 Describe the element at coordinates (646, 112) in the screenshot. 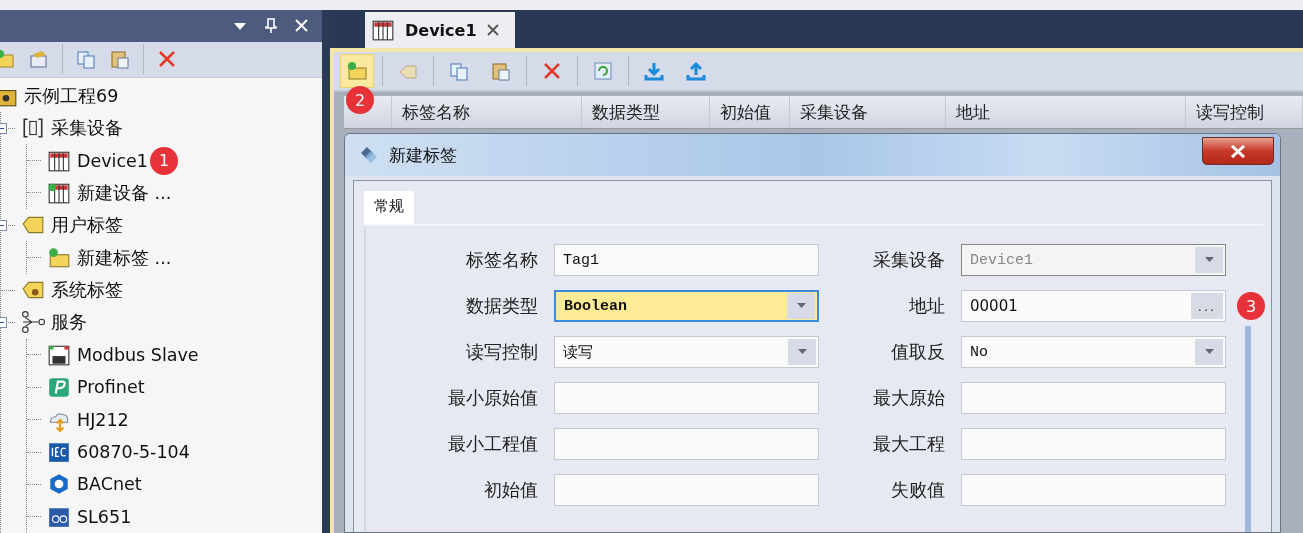

I see `column-header: 数据类型` at that location.